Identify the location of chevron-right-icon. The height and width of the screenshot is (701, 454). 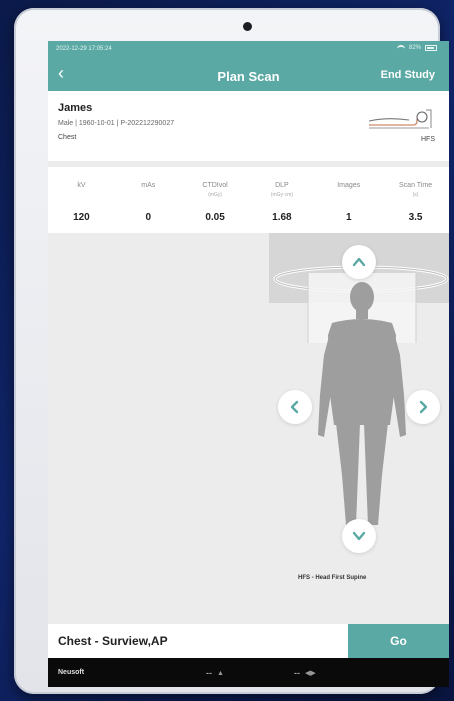
(423, 407).